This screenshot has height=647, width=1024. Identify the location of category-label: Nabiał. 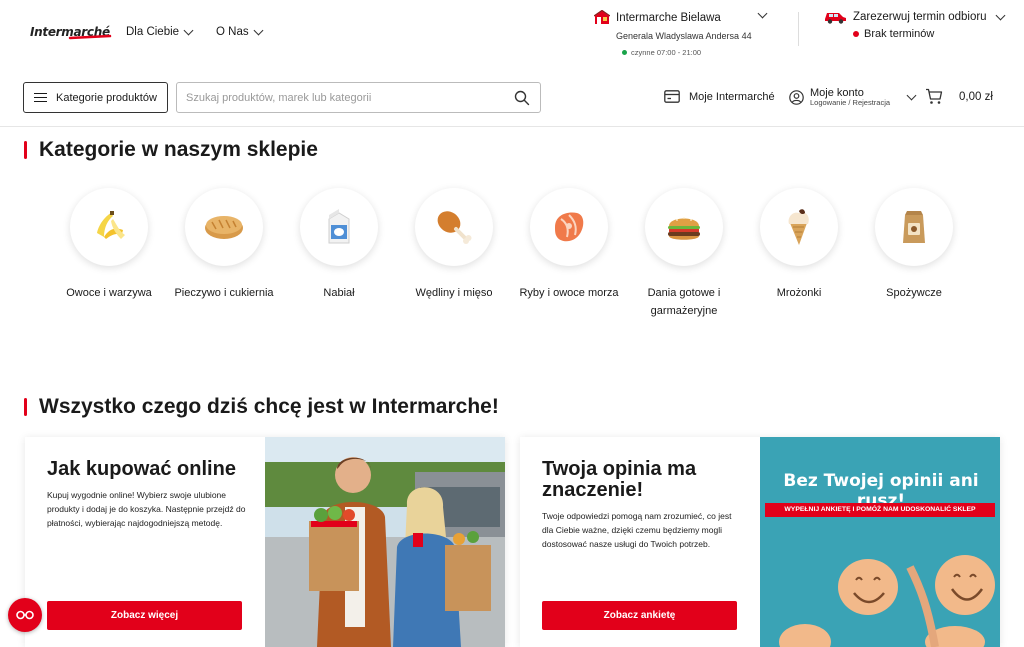
(339, 293).